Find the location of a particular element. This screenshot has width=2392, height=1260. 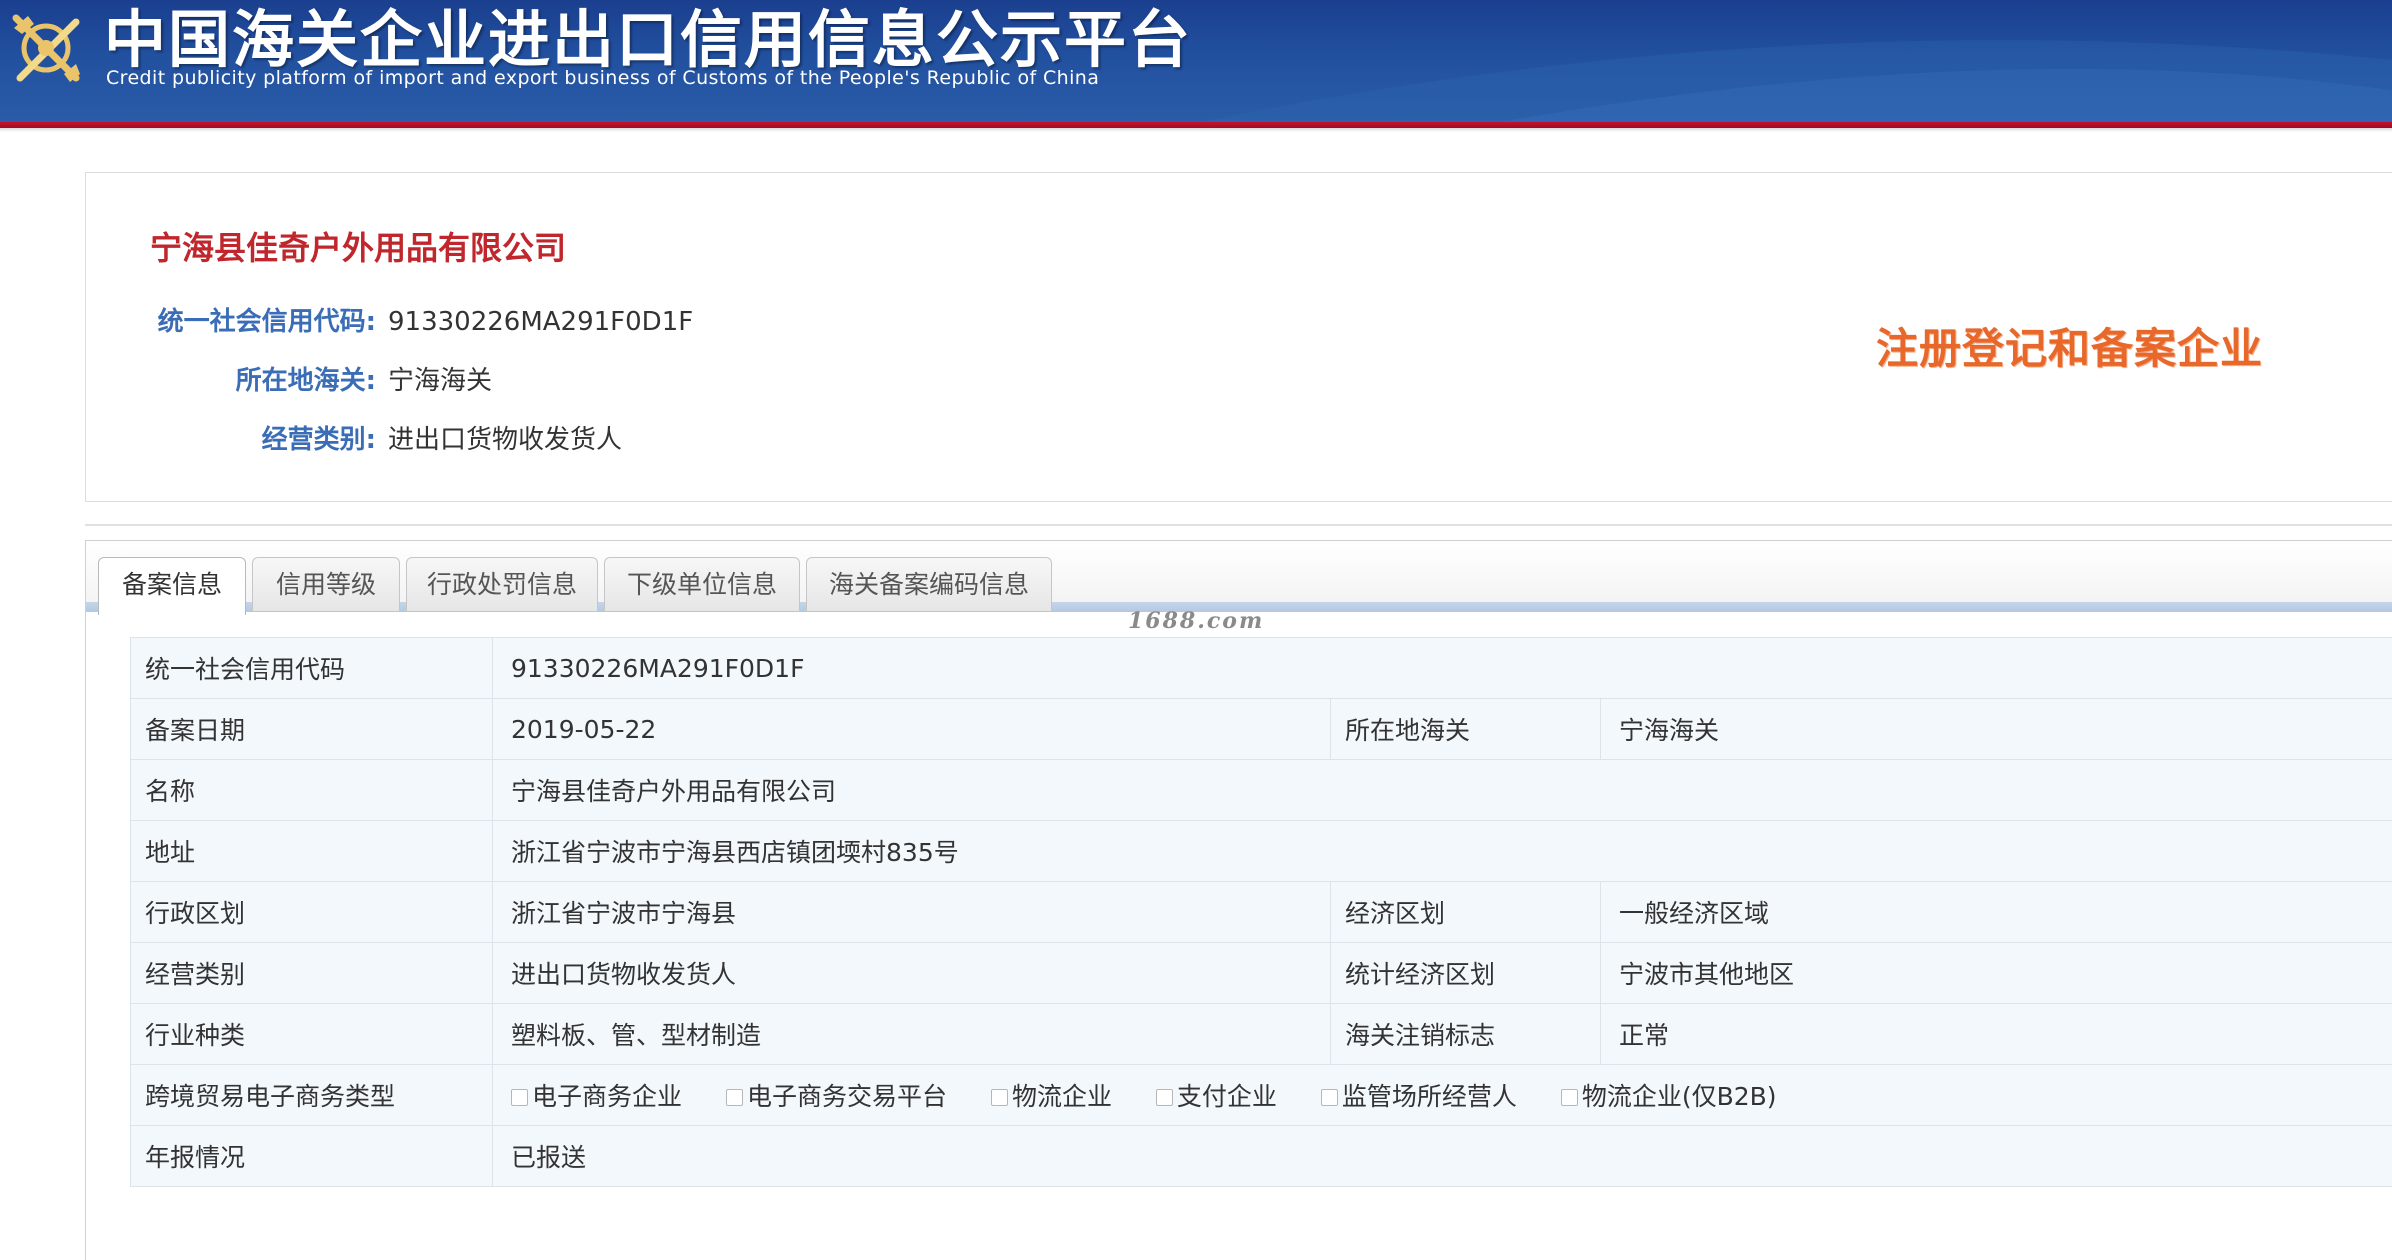

payment-enterprise-checkbox is located at coordinates (1164, 1097).